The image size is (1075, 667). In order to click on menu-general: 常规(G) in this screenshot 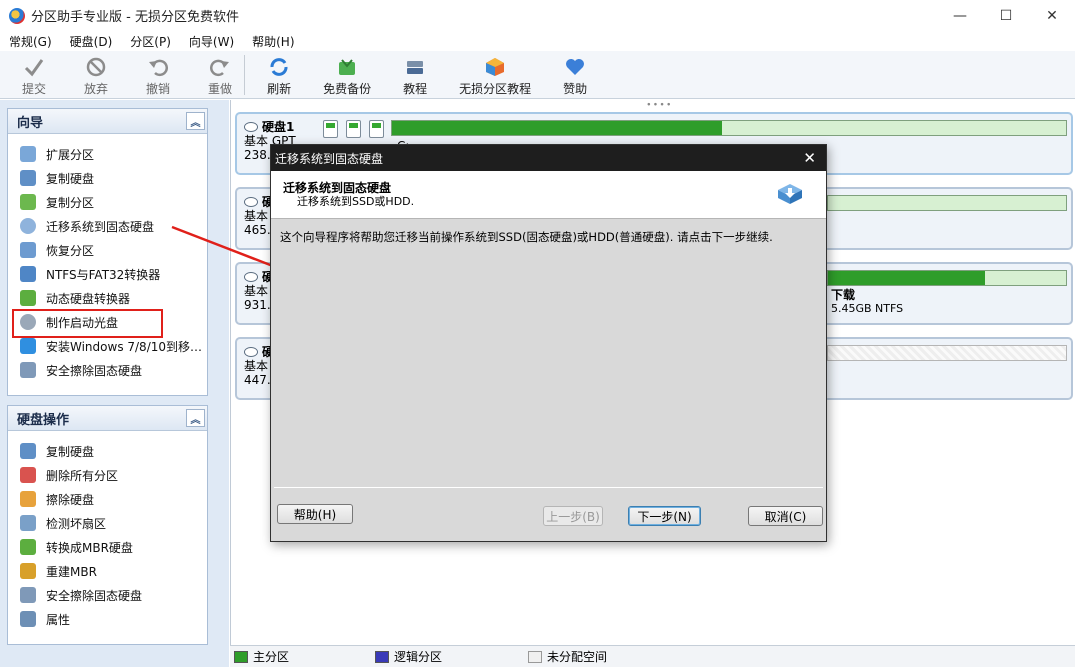, I will do `click(30, 41)`.